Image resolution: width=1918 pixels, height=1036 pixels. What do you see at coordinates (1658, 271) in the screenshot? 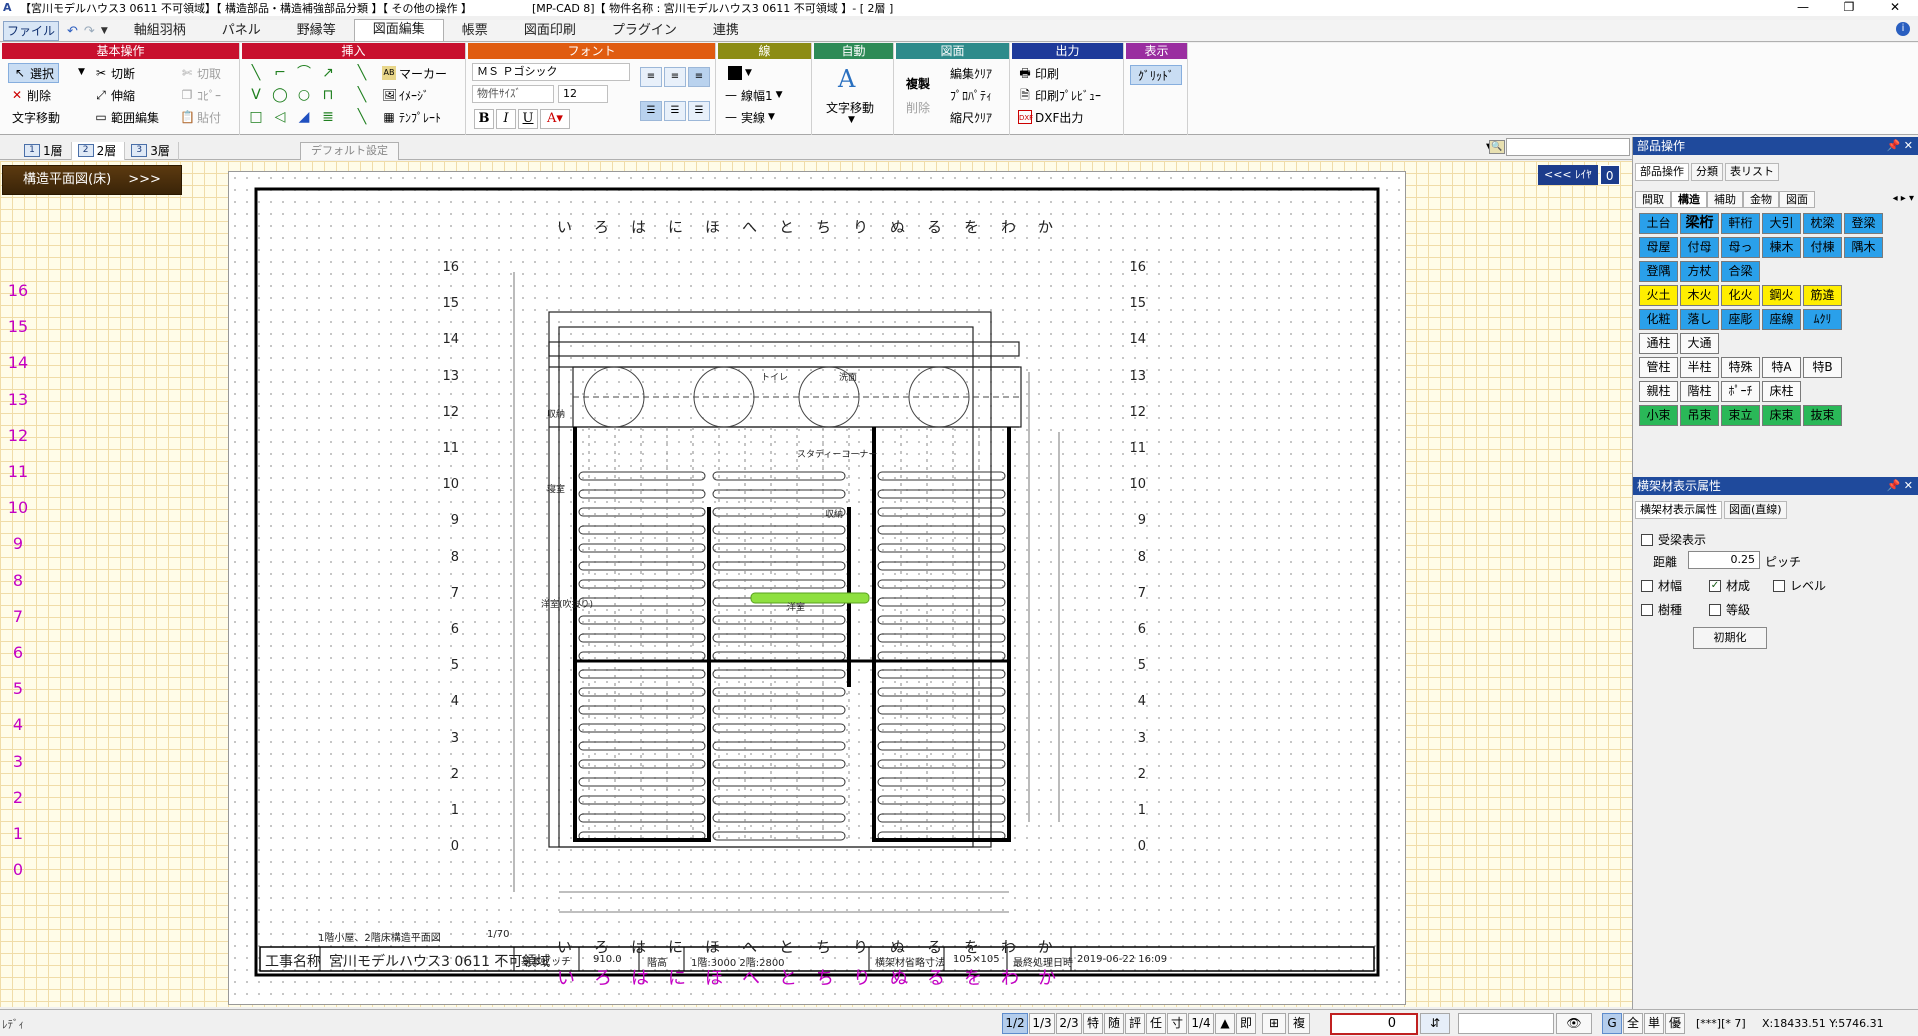
I see `part-button: 登隅` at bounding box center [1658, 271].